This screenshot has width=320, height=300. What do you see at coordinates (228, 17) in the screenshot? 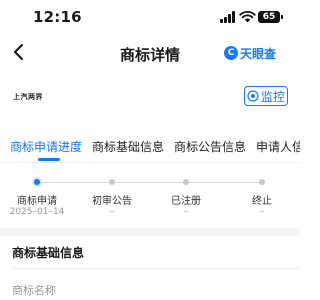
I see `cellular-signal-icon` at bounding box center [228, 17].